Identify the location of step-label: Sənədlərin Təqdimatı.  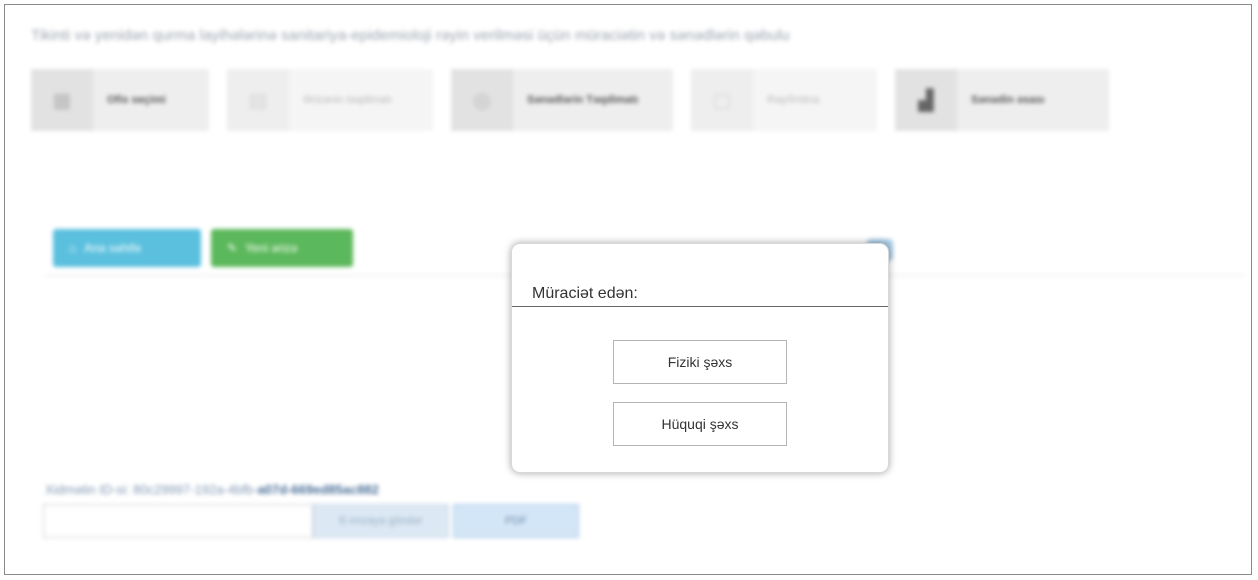
(583, 100).